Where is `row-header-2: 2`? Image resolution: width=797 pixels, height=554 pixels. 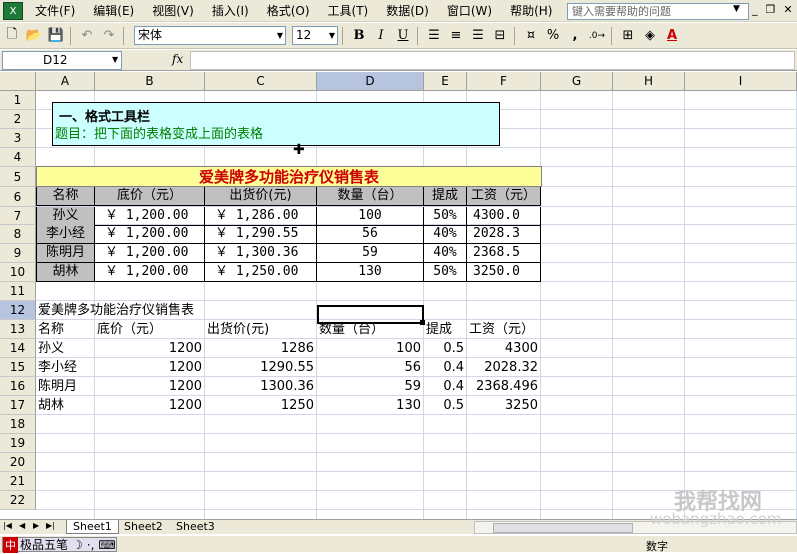
row-header-2: 2 is located at coordinates (18, 119).